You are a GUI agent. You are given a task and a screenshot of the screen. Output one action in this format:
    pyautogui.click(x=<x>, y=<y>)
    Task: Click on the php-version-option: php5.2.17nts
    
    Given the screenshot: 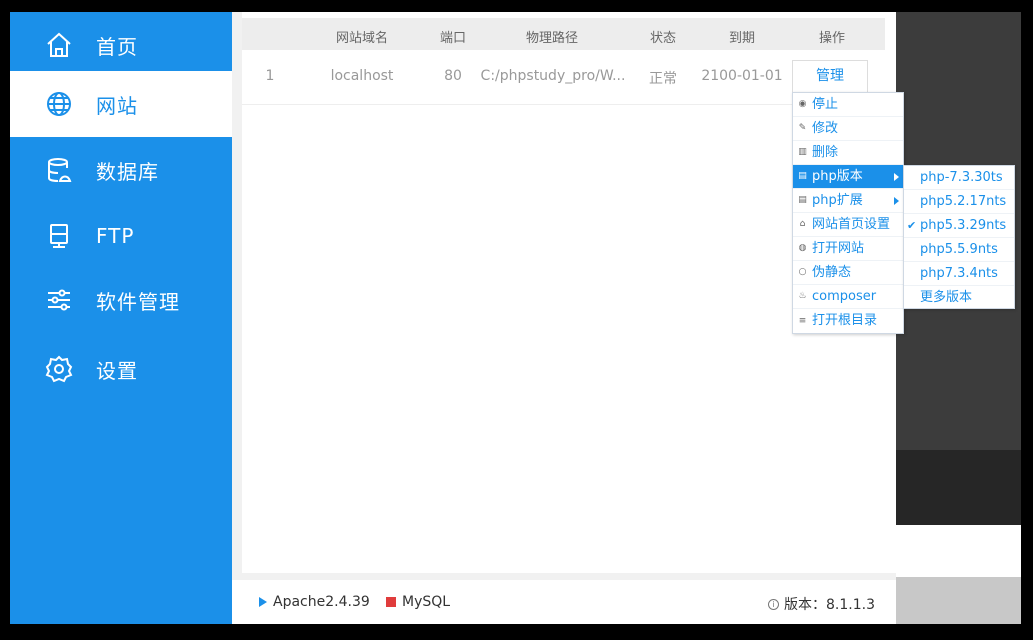 What is the action you would take?
    pyautogui.click(x=959, y=202)
    